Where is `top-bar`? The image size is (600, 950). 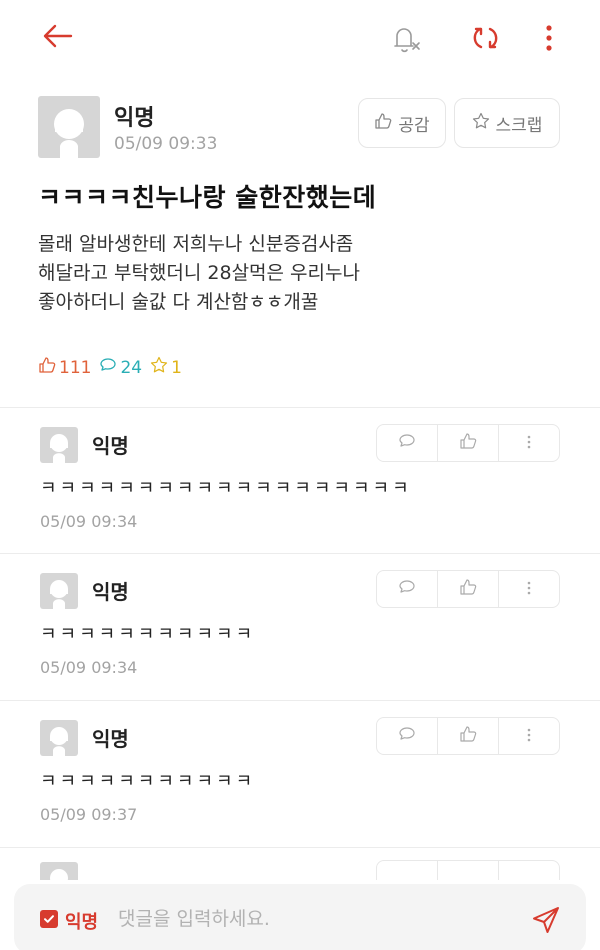 top-bar is located at coordinates (300, 38).